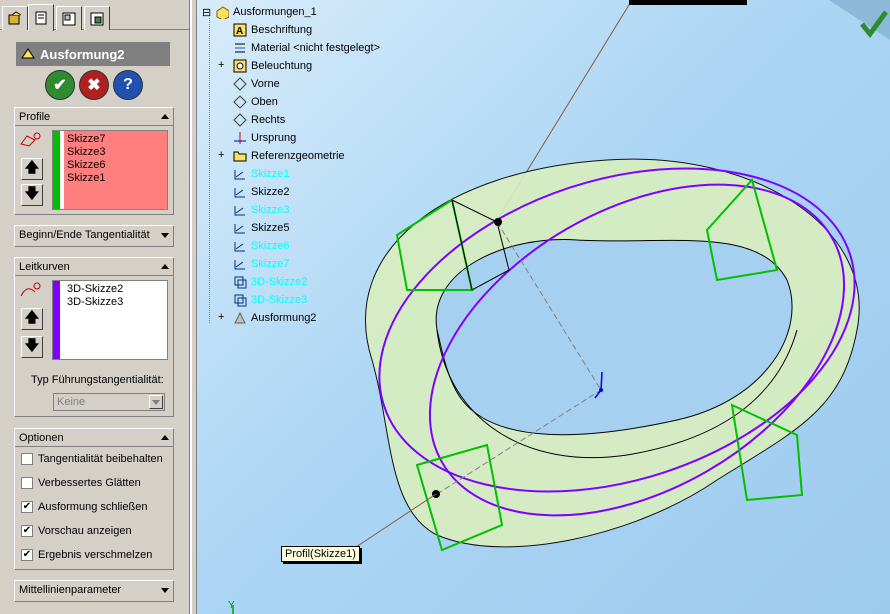 This screenshot has width=890, height=614. Describe the element at coordinates (86, 165) in the screenshot. I see `list-item: Skizze6` at that location.